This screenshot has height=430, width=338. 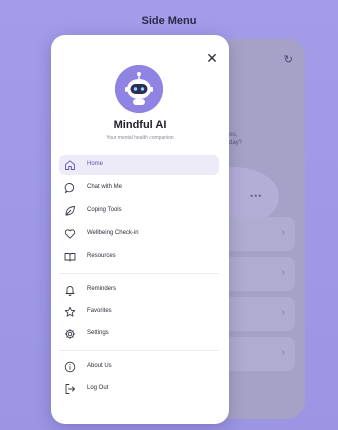 What do you see at coordinates (98, 333) in the screenshot?
I see `menu-item-label: Settings` at bounding box center [98, 333].